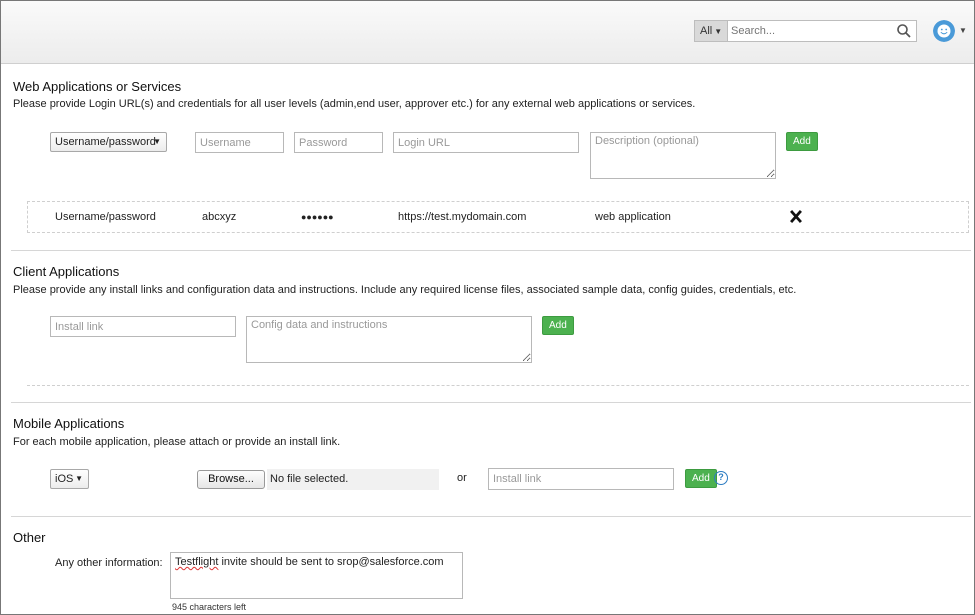 This screenshot has height=615, width=975. I want to click on login-url-input, so click(486, 142).